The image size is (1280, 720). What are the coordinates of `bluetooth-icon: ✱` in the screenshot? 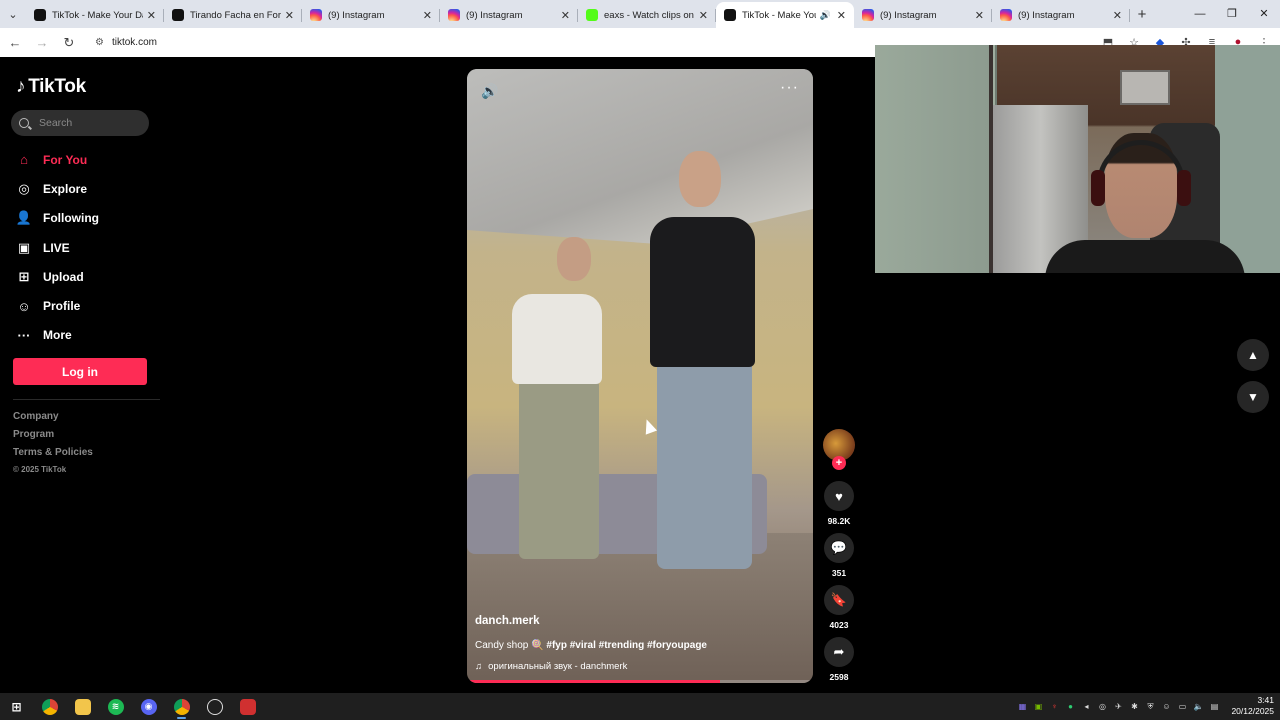 It's located at (1134, 706).